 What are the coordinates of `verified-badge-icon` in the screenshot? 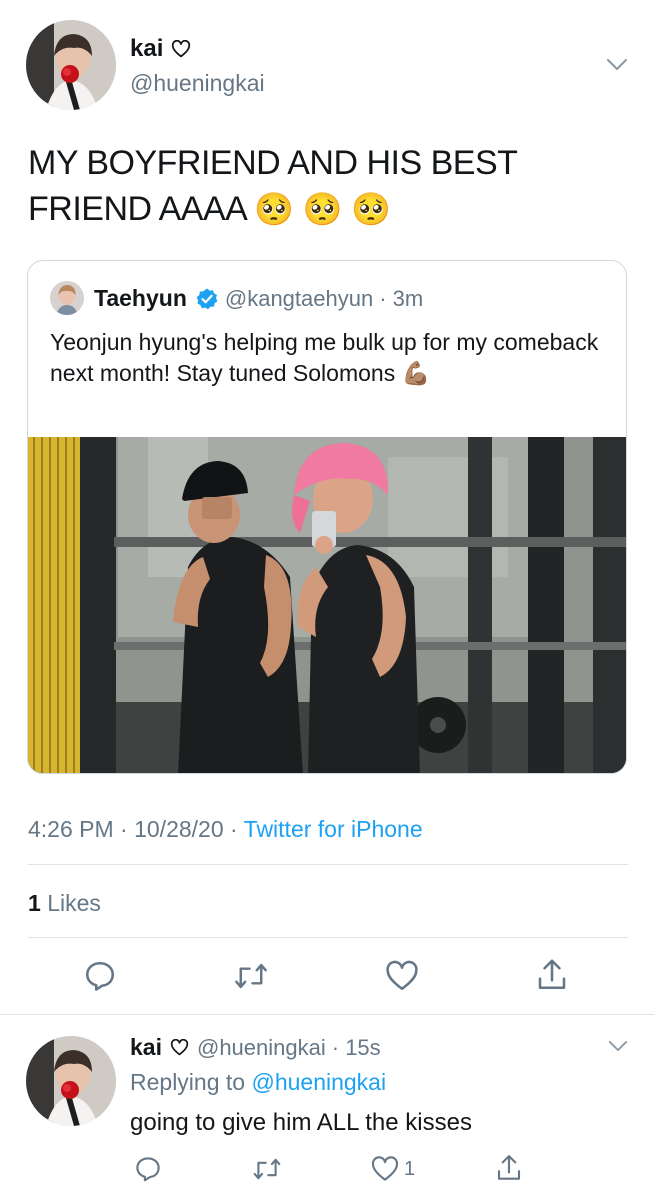 It's located at (207, 299).